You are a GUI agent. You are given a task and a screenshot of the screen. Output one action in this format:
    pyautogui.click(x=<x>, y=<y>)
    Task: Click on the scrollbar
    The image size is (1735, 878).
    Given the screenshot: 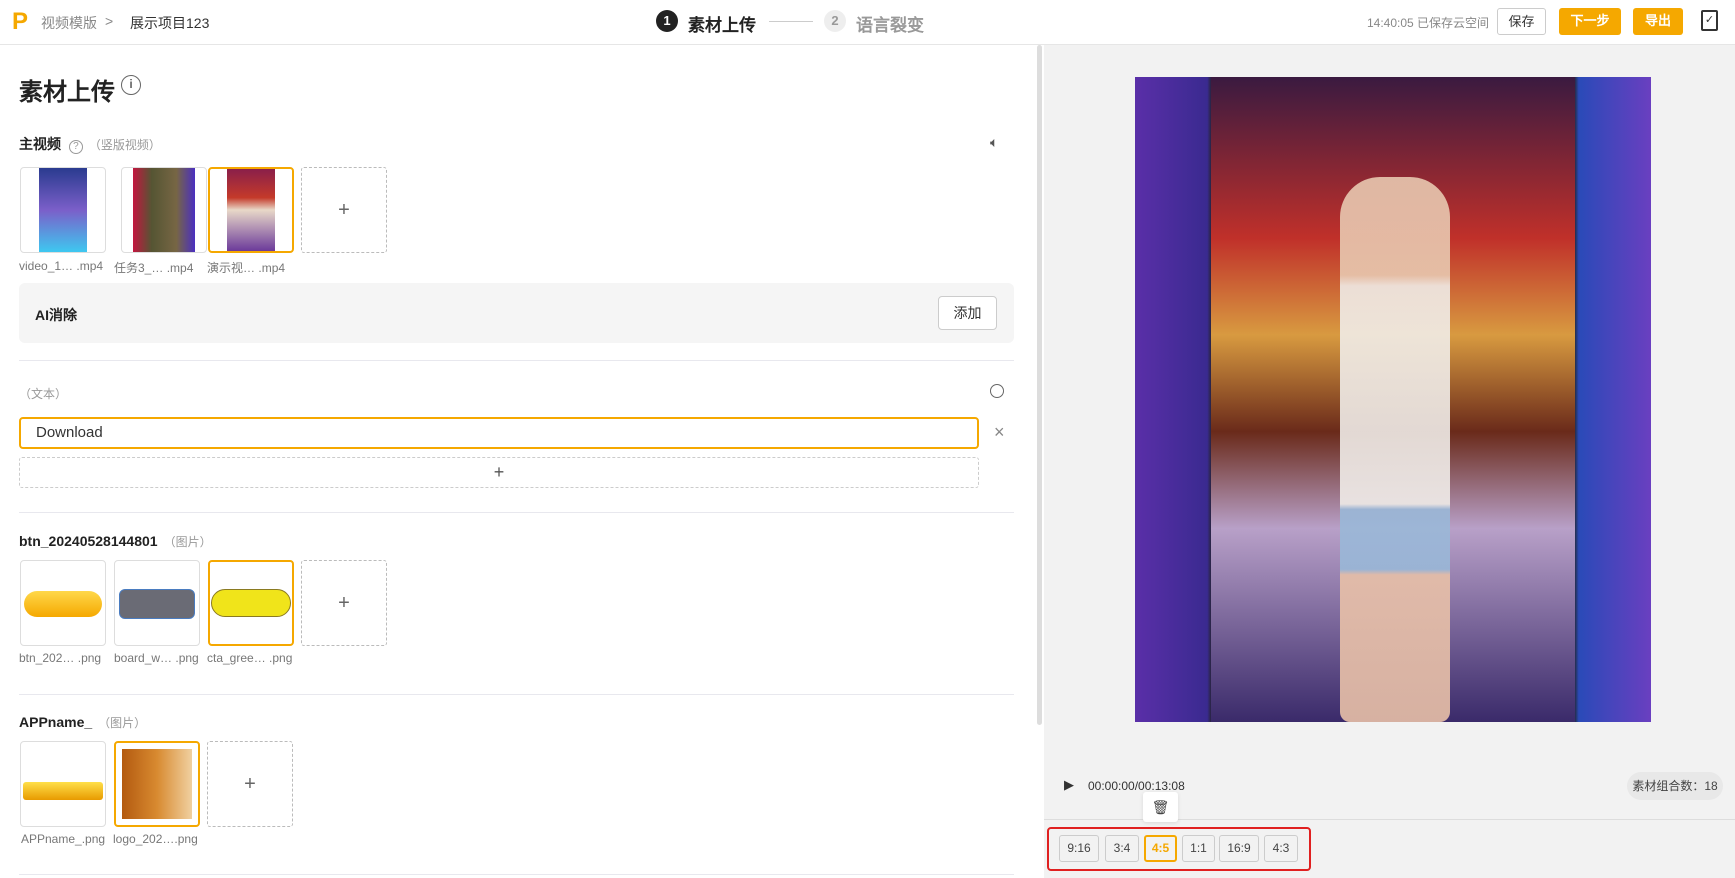 What is the action you would take?
    pyautogui.click(x=1039, y=385)
    